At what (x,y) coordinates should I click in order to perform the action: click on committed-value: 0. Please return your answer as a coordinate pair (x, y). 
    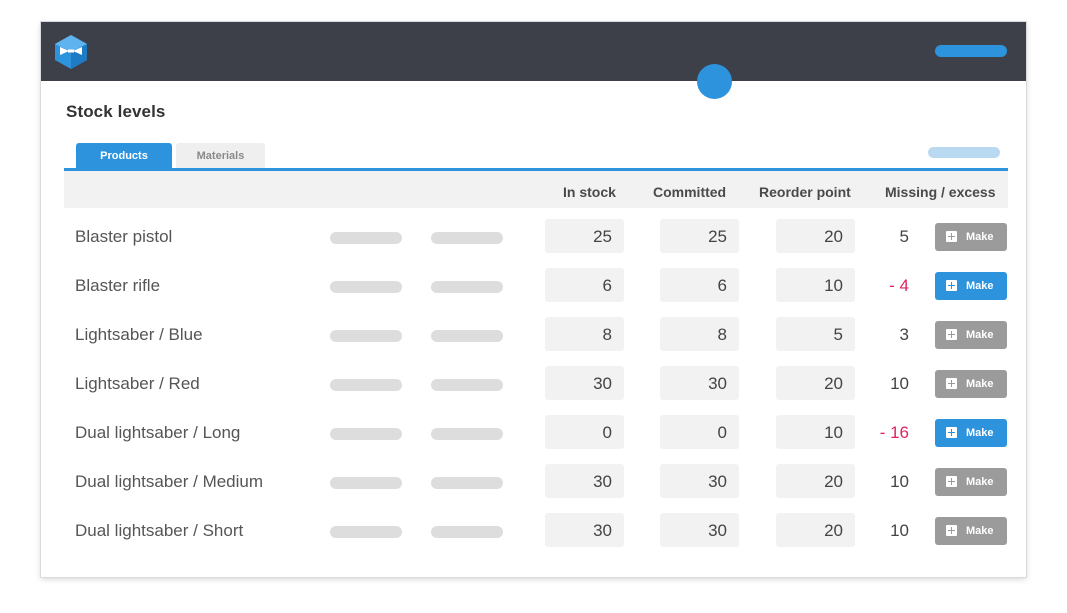
    Looking at the image, I should click on (699, 432).